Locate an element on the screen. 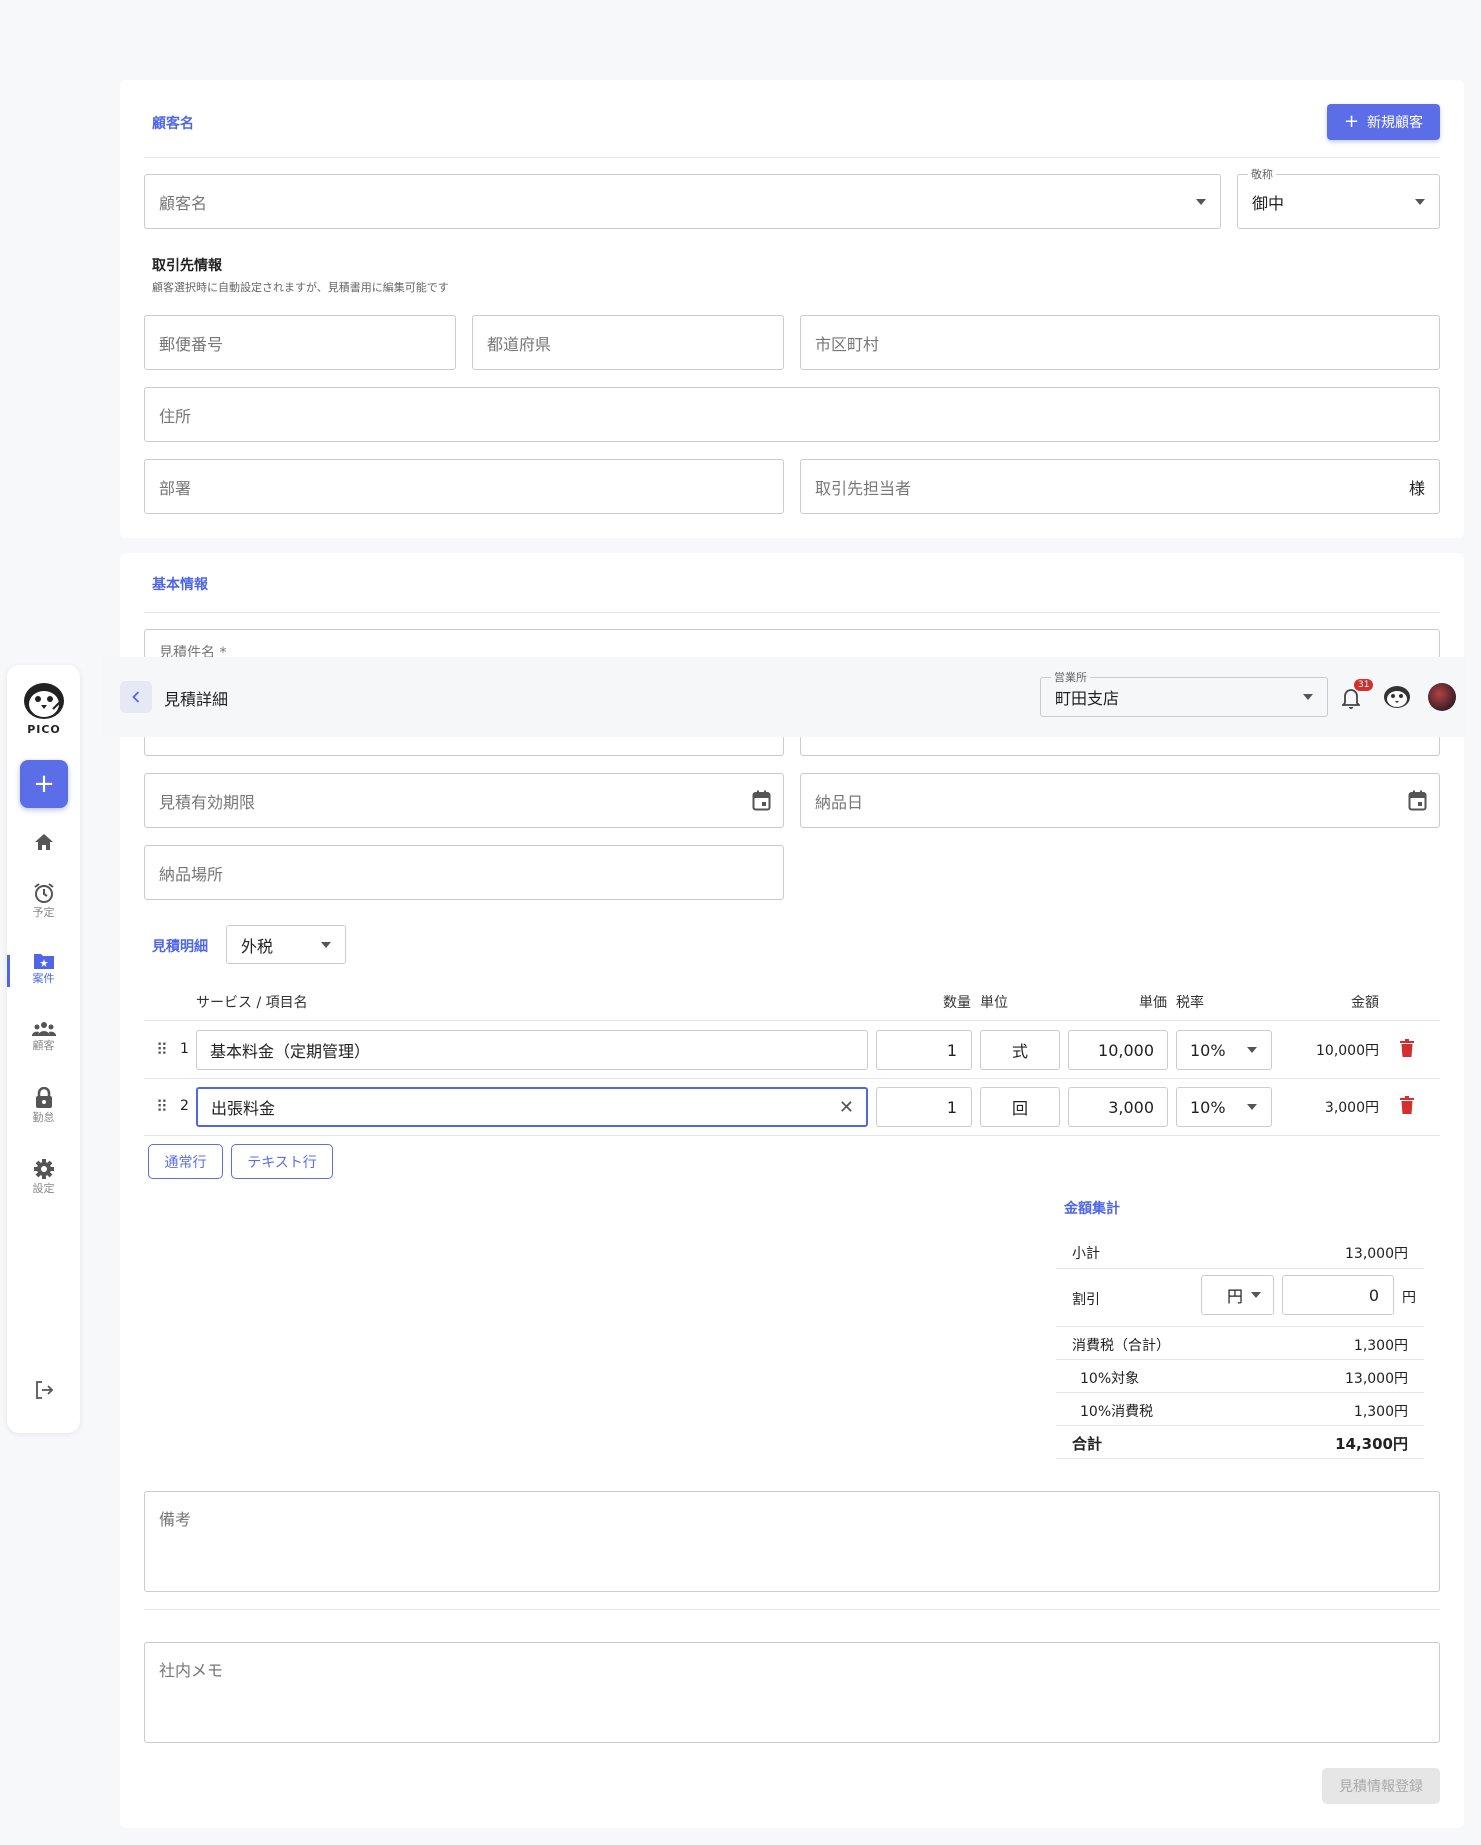  office-value: 町田支店 is located at coordinates (1087, 698).